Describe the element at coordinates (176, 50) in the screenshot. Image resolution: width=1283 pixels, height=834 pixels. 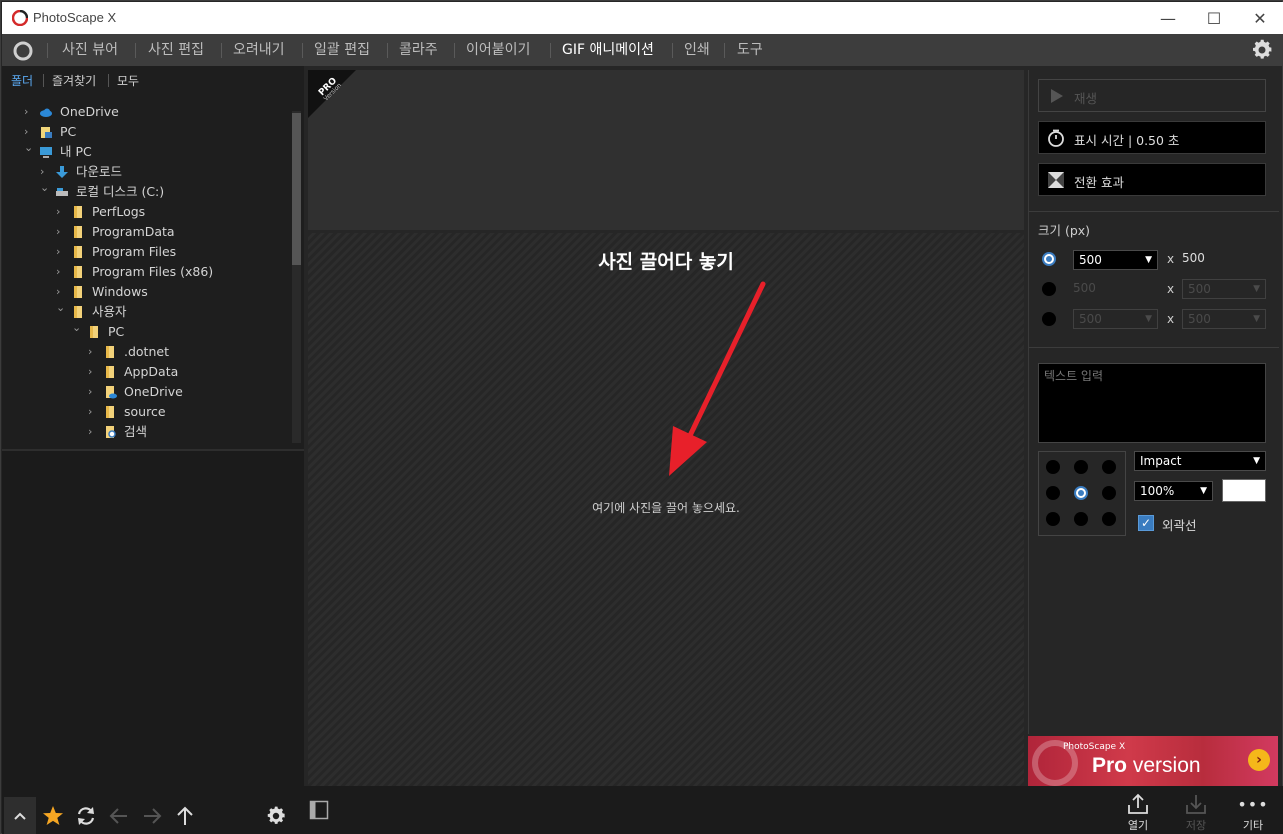
I see `menu-photo-editor: 사진 편집` at that location.